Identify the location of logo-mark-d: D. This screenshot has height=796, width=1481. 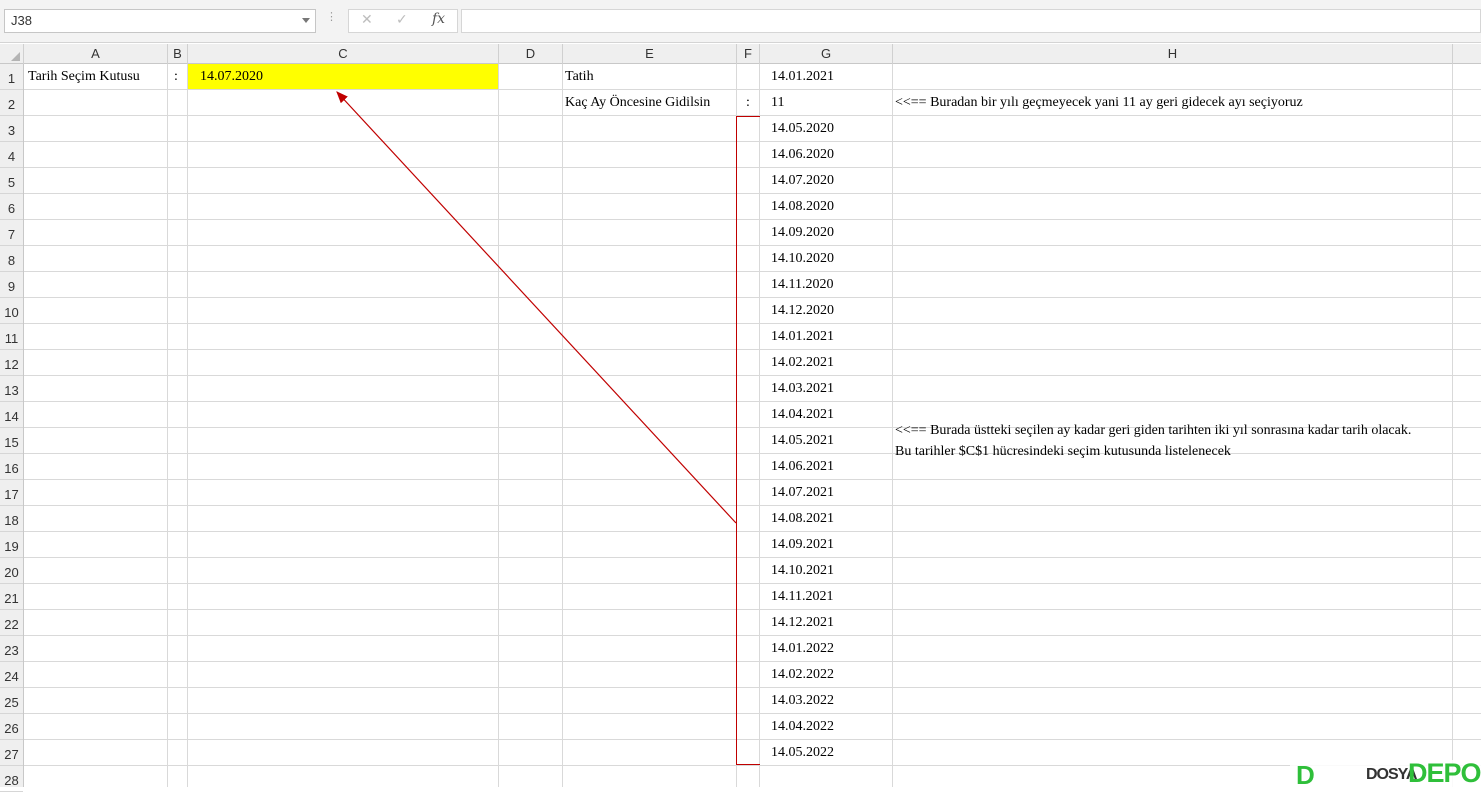
(1305, 775).